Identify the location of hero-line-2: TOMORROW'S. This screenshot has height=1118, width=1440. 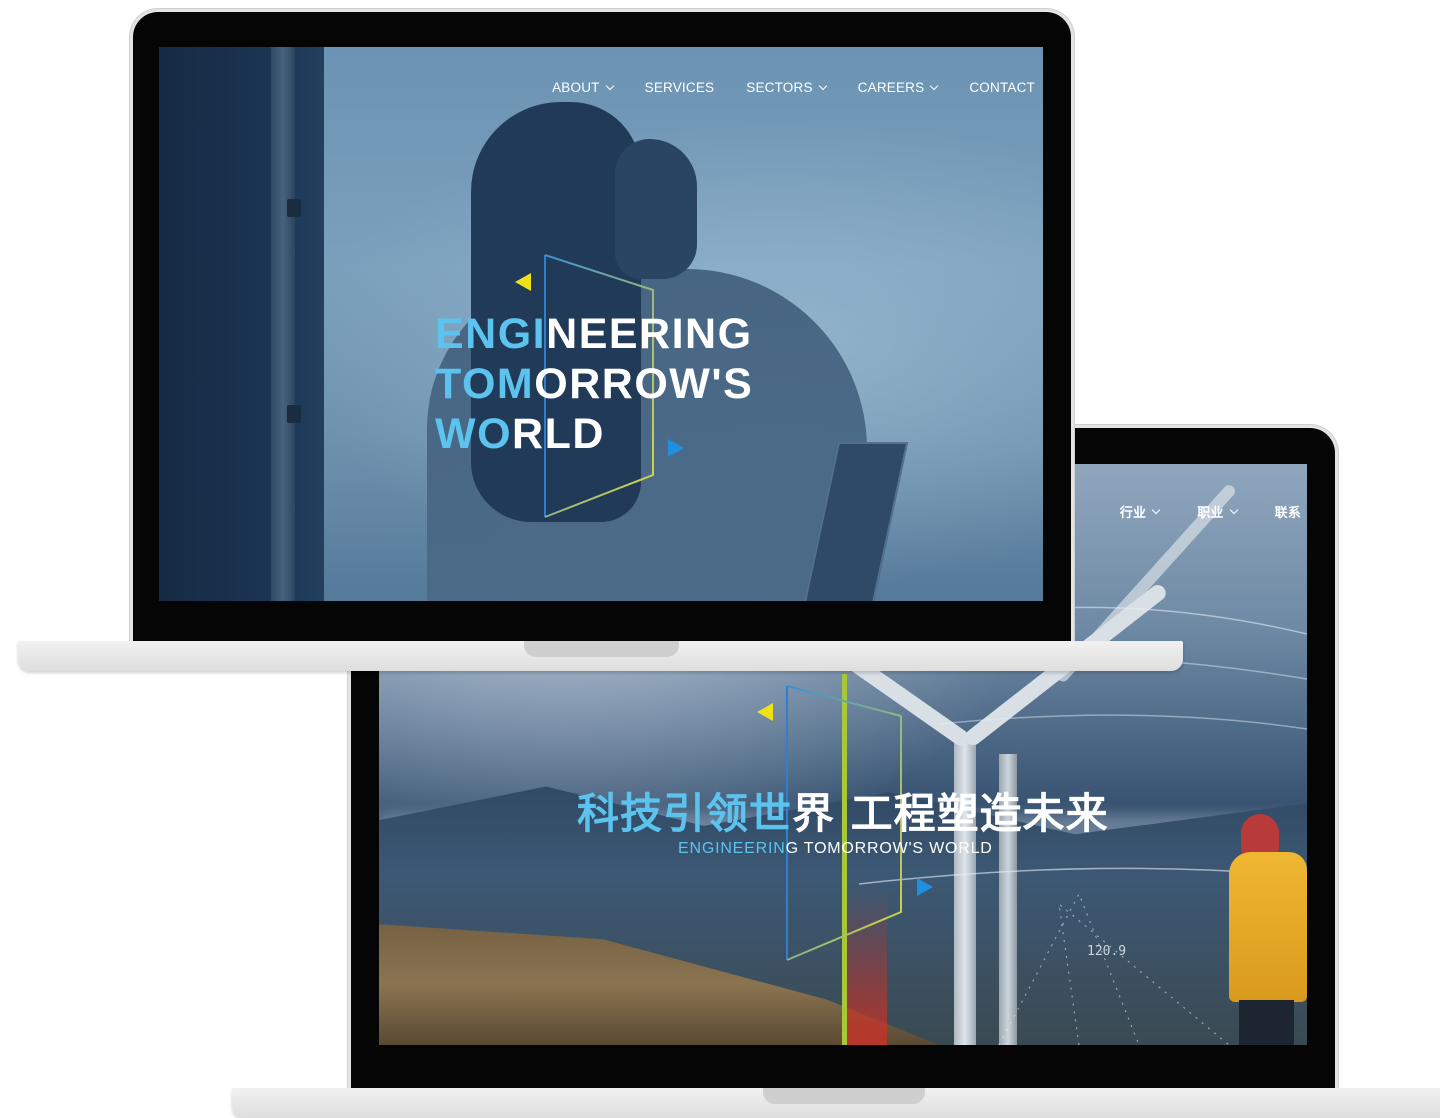
(594, 384).